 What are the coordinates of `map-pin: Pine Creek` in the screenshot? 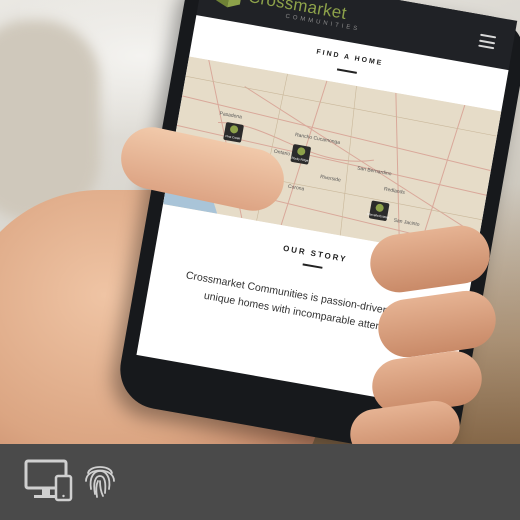 It's located at (233, 132).